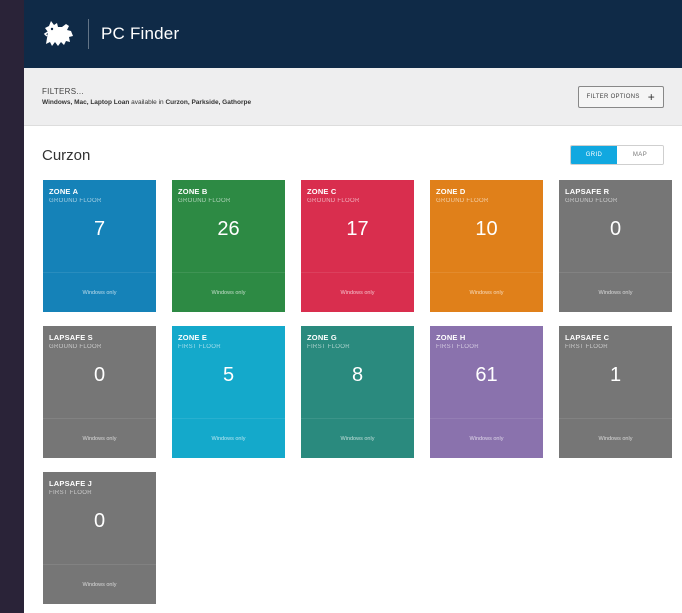 This screenshot has height=613, width=682. I want to click on filter-options-label: FILTER OPTIONS, so click(613, 96).